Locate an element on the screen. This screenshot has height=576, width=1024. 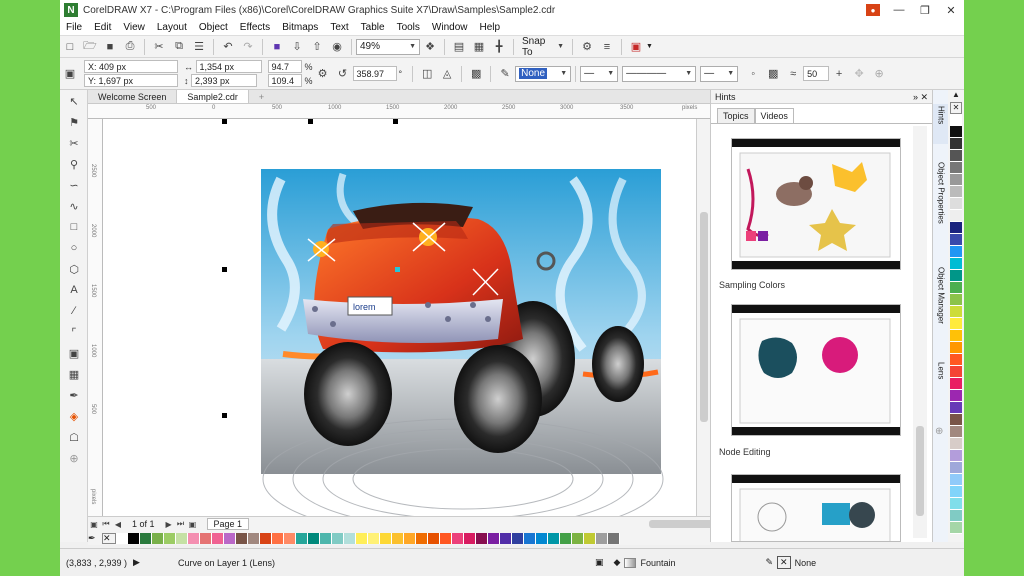
plus-icon: + is located at coordinates (839, 74).